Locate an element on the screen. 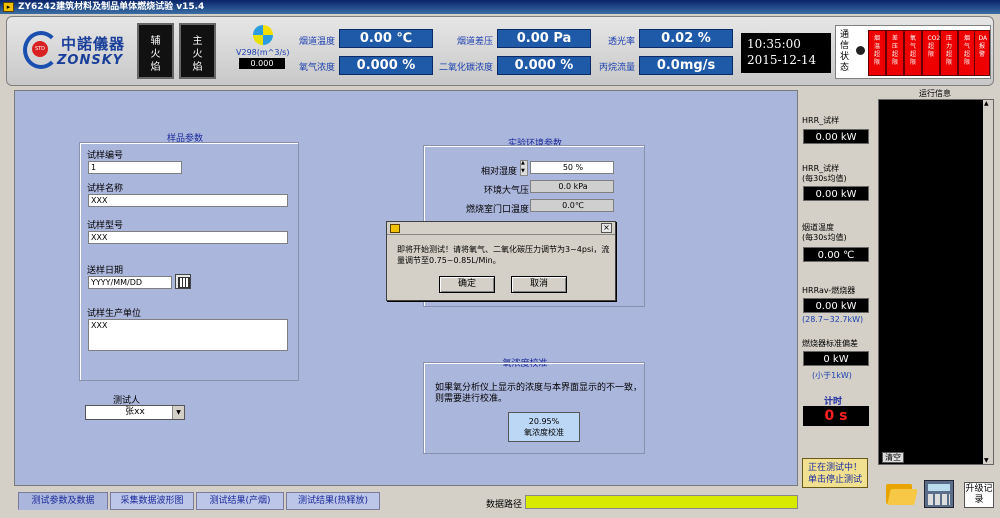  tab-waveform: 采集数据波形图 is located at coordinates (152, 501).